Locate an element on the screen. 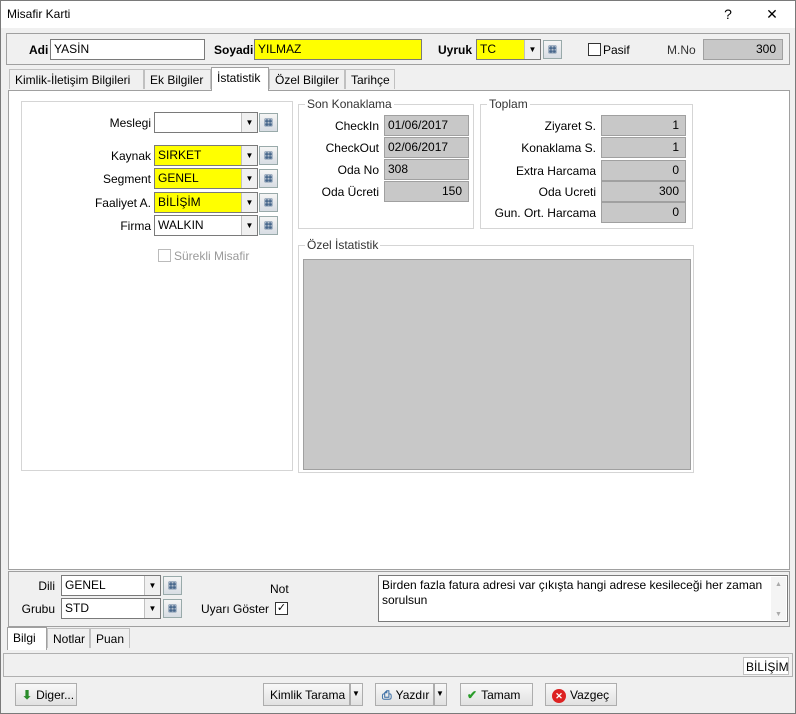 Image resolution: width=796 pixels, height=714 pixels. ozel-istatistik-title: Özel İstatistik is located at coordinates (343, 245).